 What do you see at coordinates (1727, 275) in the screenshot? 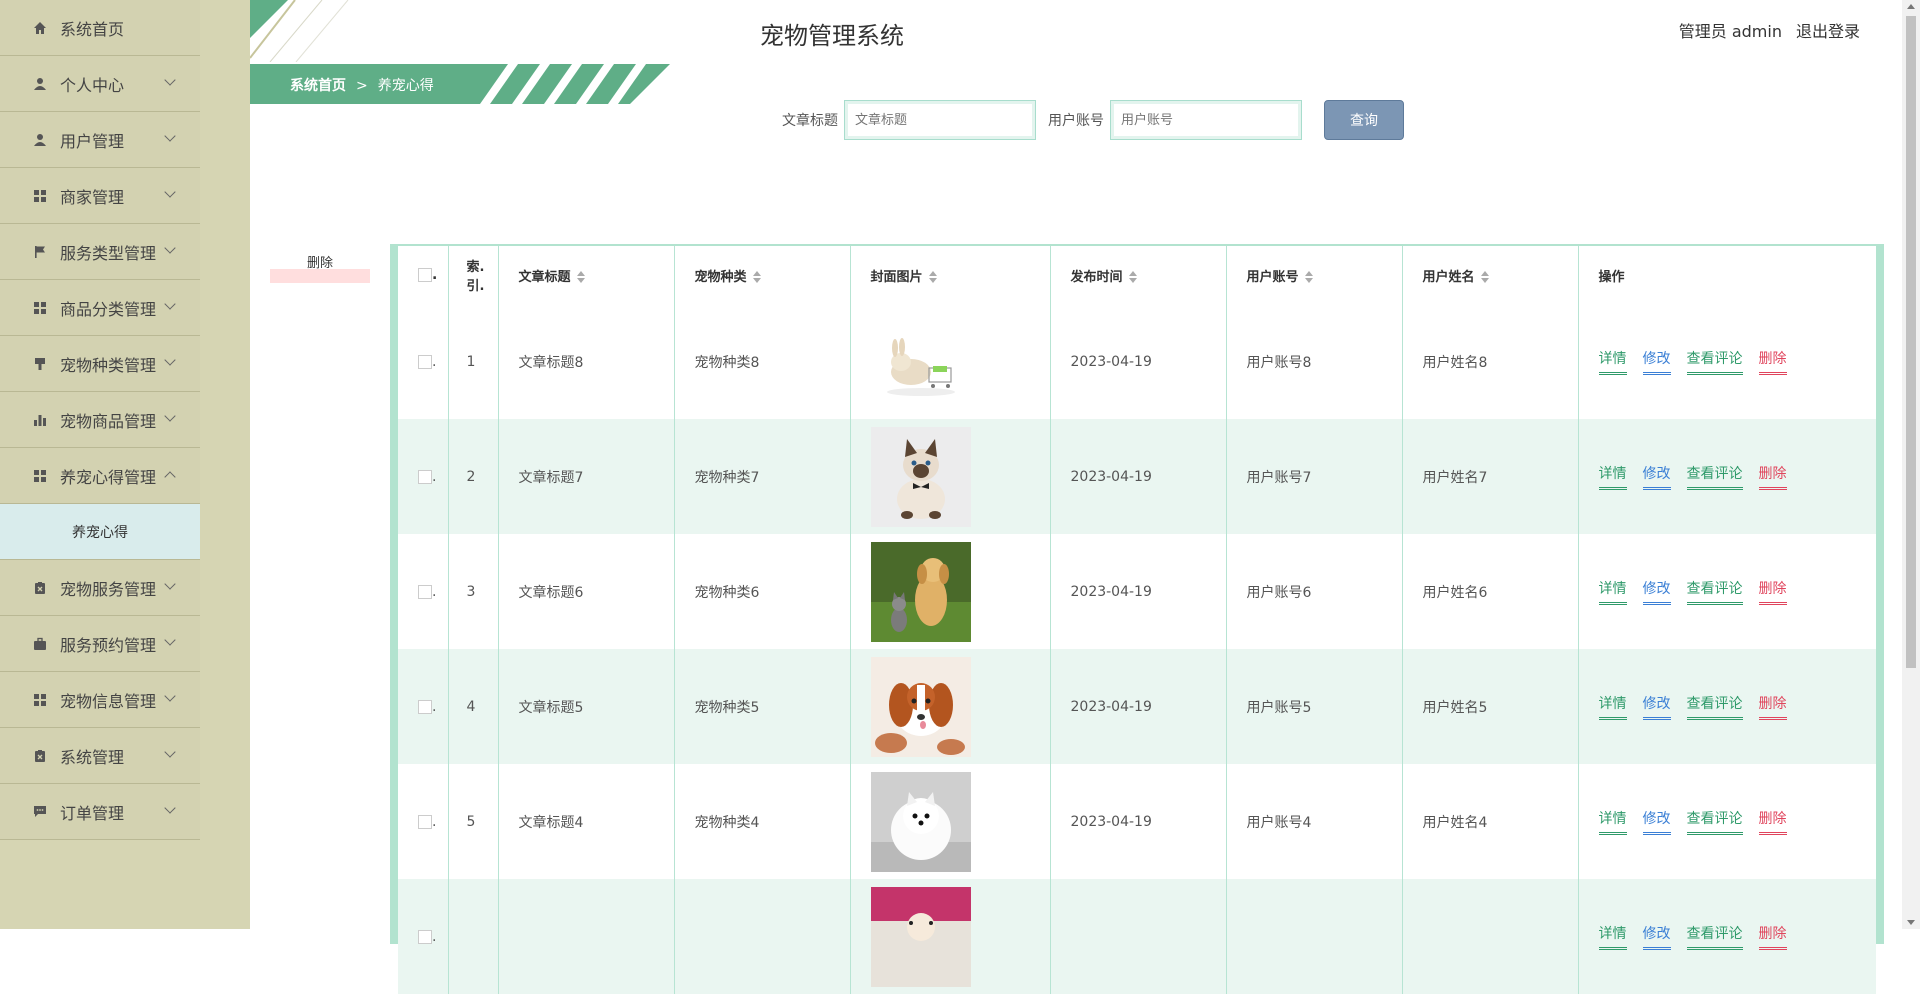
I see `ops-header: 操作` at bounding box center [1727, 275].